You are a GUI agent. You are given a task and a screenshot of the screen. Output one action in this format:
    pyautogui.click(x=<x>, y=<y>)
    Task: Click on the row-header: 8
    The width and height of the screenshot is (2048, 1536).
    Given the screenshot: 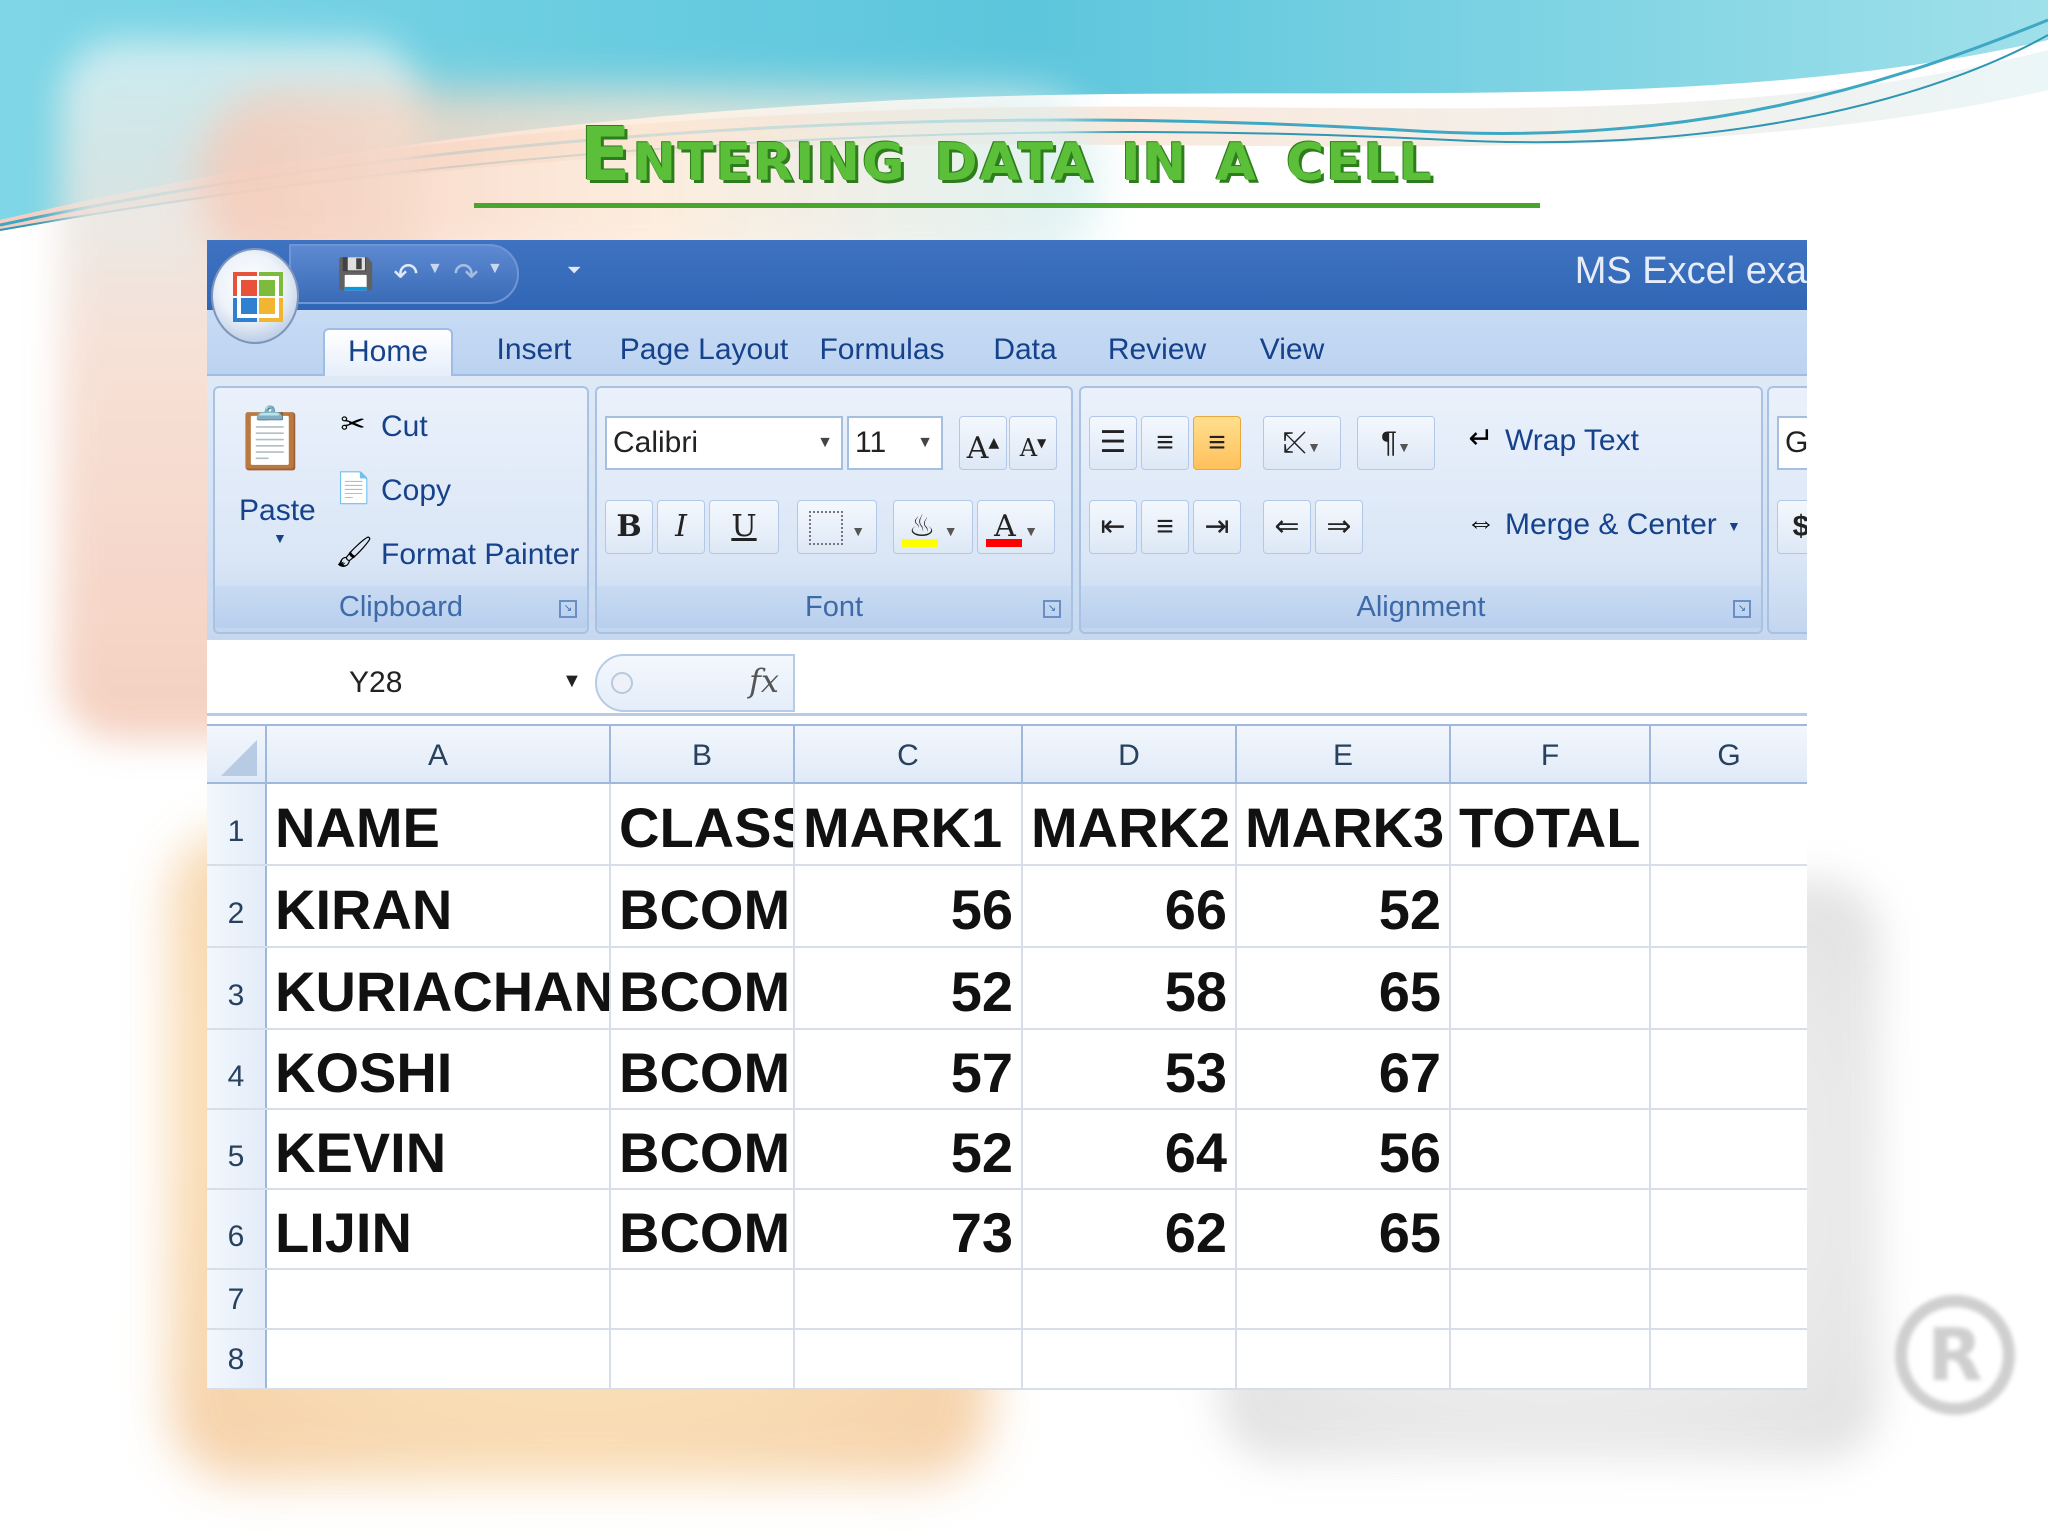 What is the action you would take?
    pyautogui.click(x=237, y=1359)
    